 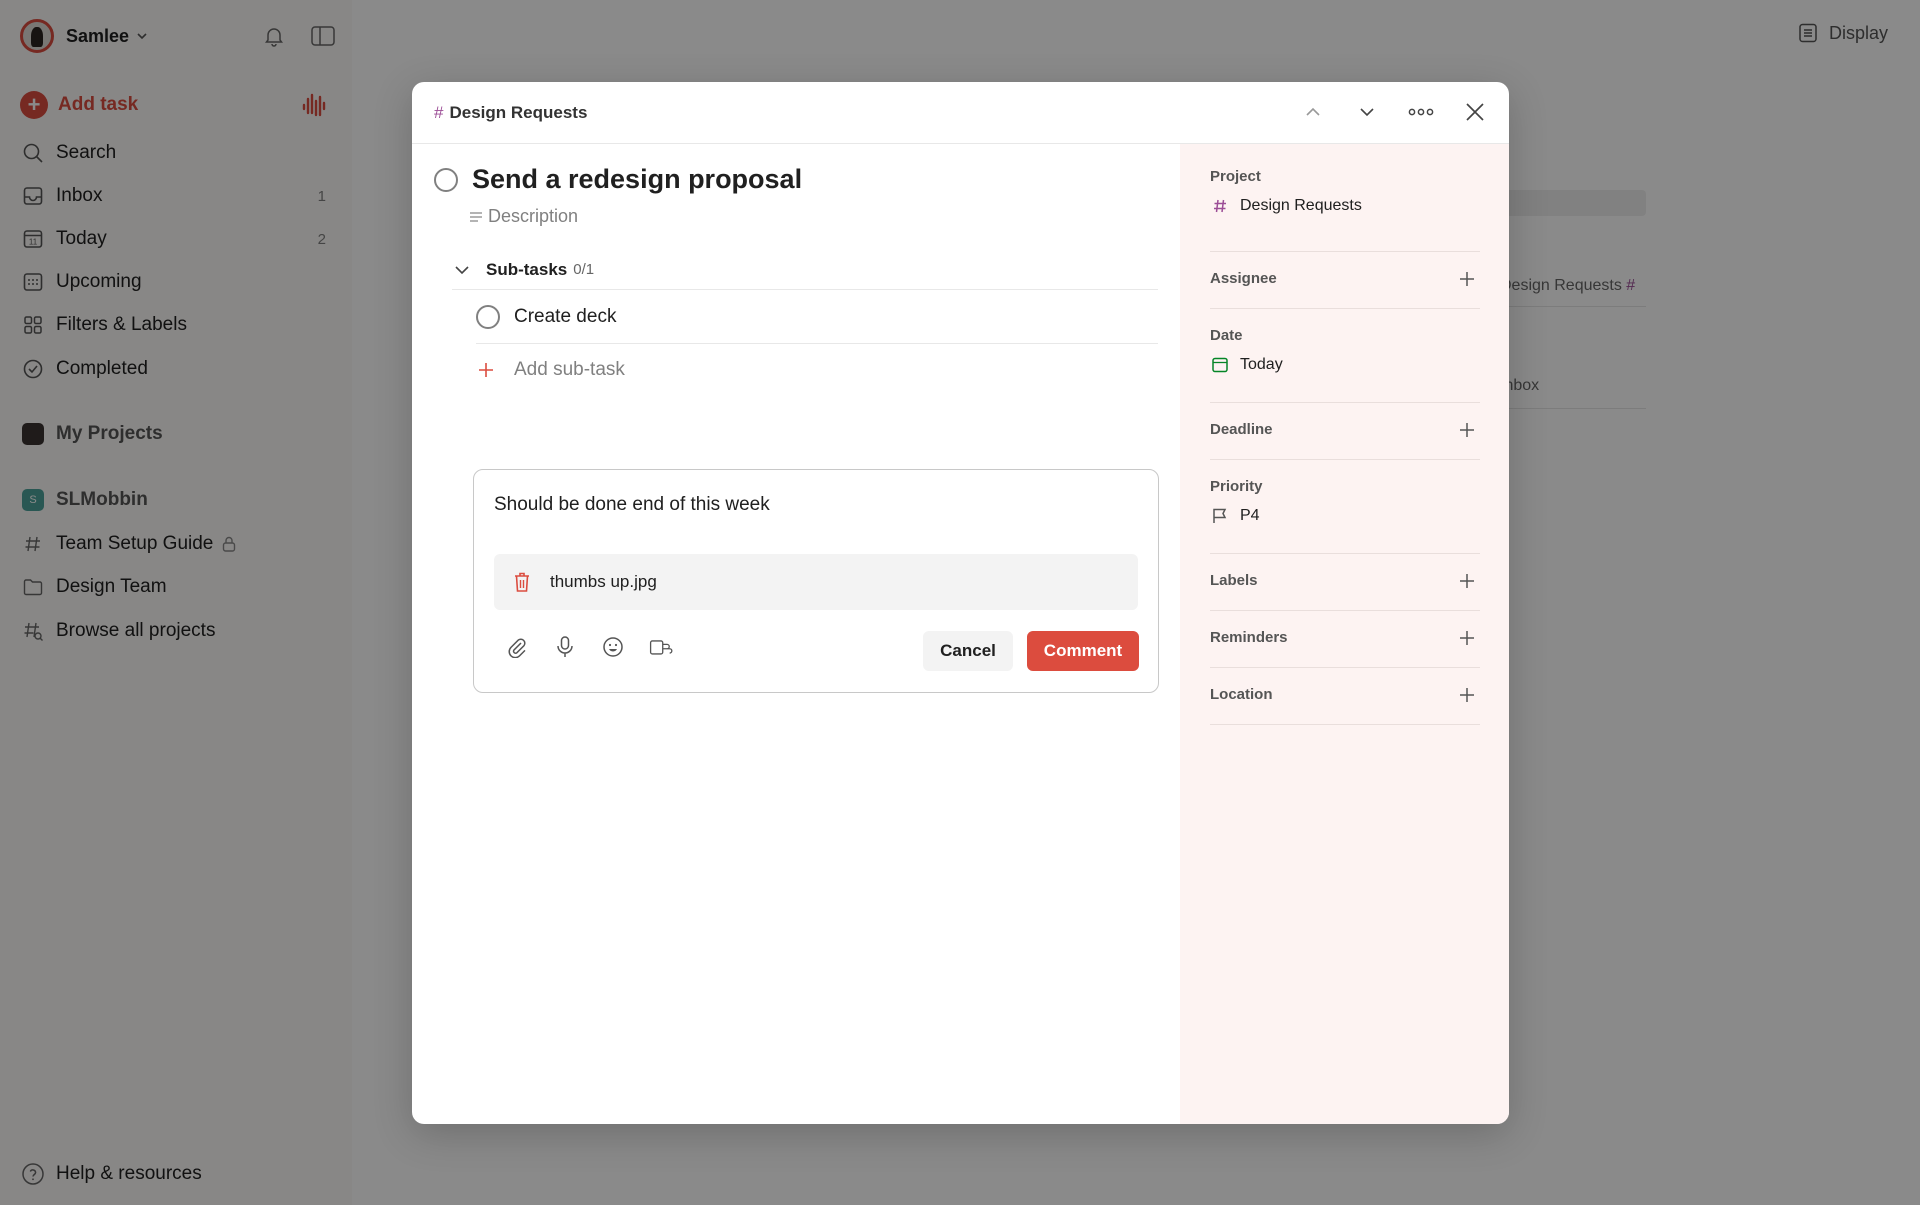 What do you see at coordinates (1241, 694) in the screenshot?
I see `location-label: Location` at bounding box center [1241, 694].